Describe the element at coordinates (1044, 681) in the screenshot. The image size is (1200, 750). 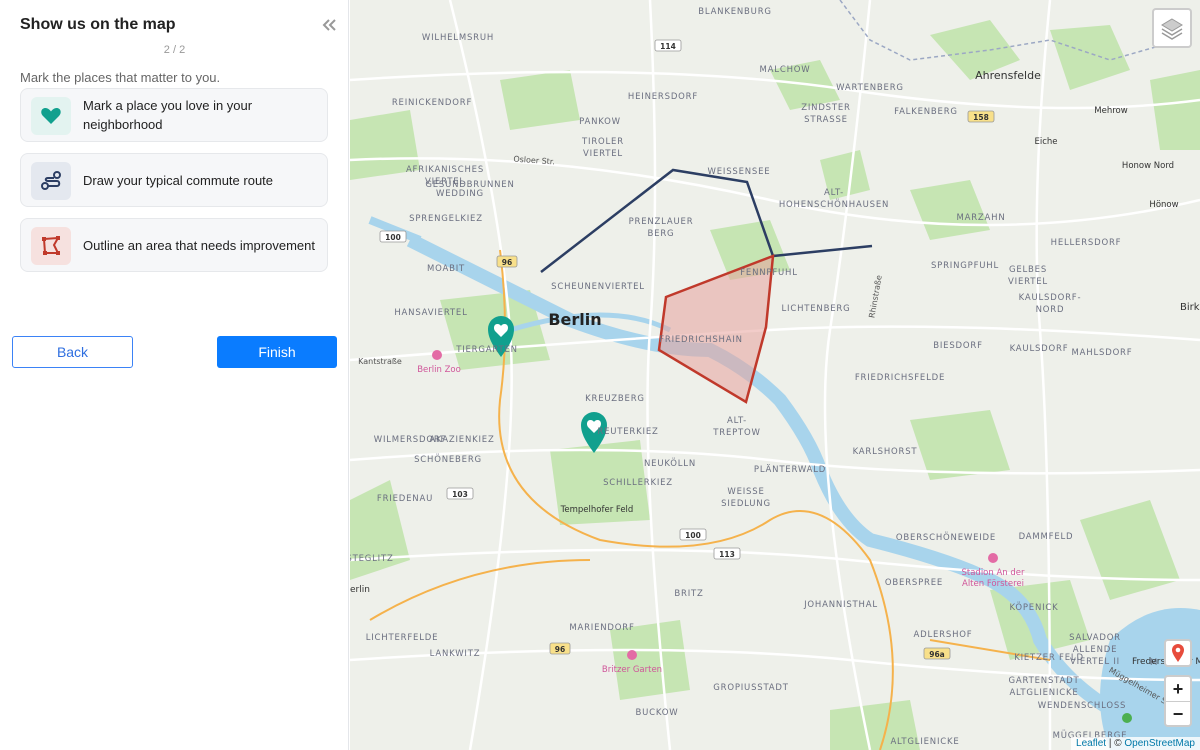
I see `district-label: GARTENSTADT` at that location.